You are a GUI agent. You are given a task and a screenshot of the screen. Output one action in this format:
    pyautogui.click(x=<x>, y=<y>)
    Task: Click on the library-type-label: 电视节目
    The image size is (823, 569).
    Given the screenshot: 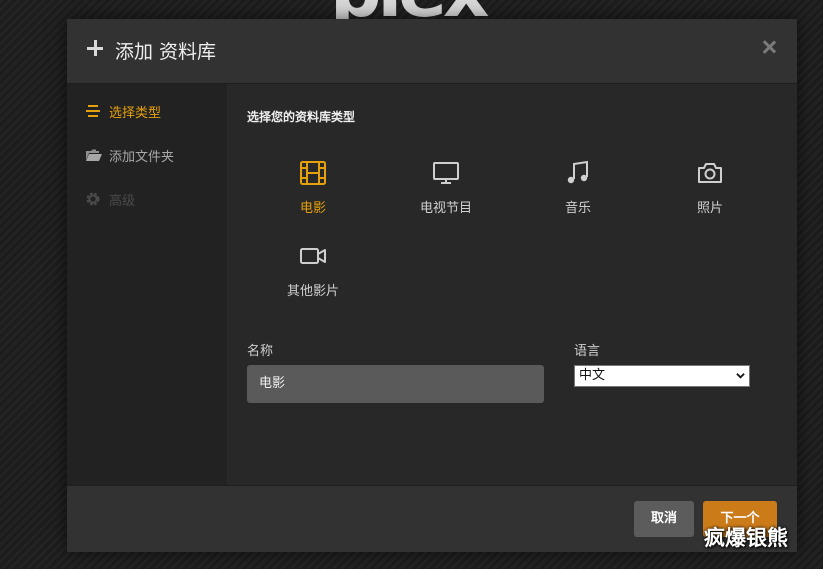 What is the action you would take?
    pyautogui.click(x=445, y=208)
    